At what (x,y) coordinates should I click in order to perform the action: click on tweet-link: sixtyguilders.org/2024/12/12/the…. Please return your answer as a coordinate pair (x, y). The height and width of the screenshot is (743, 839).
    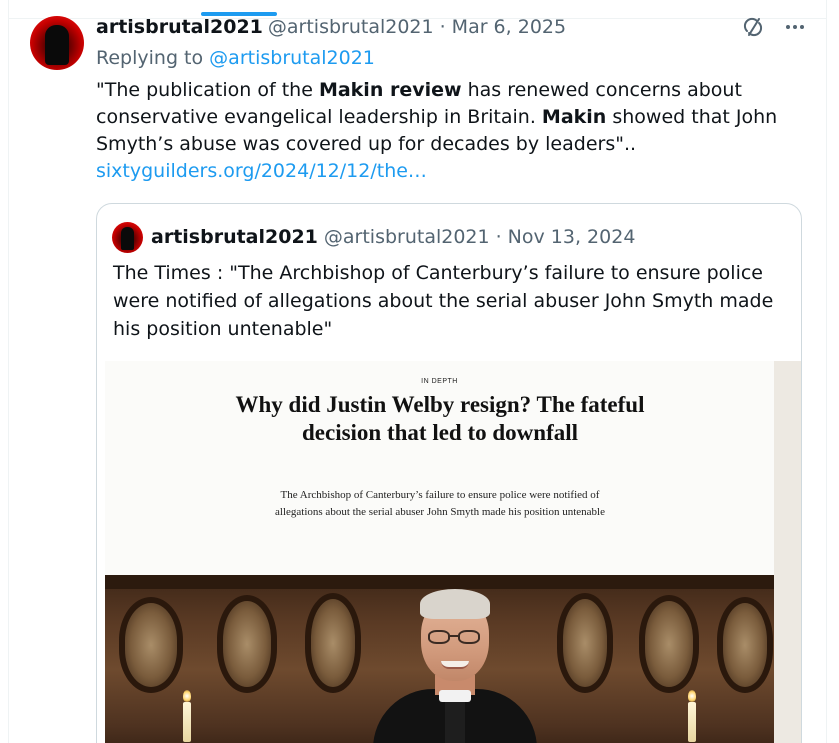
    Looking at the image, I should click on (261, 171).